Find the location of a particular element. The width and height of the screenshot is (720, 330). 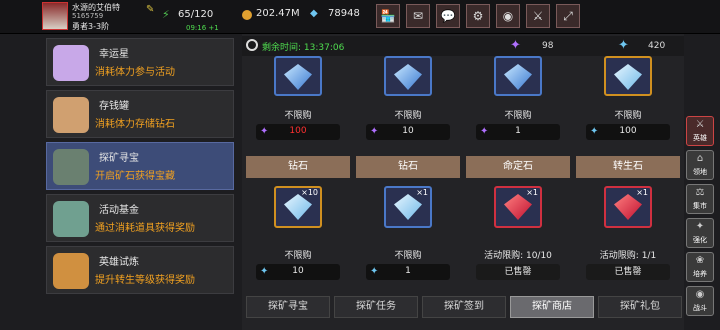

menu-item-desc: 提升转生等级获得奖励 is located at coordinates (145, 280).